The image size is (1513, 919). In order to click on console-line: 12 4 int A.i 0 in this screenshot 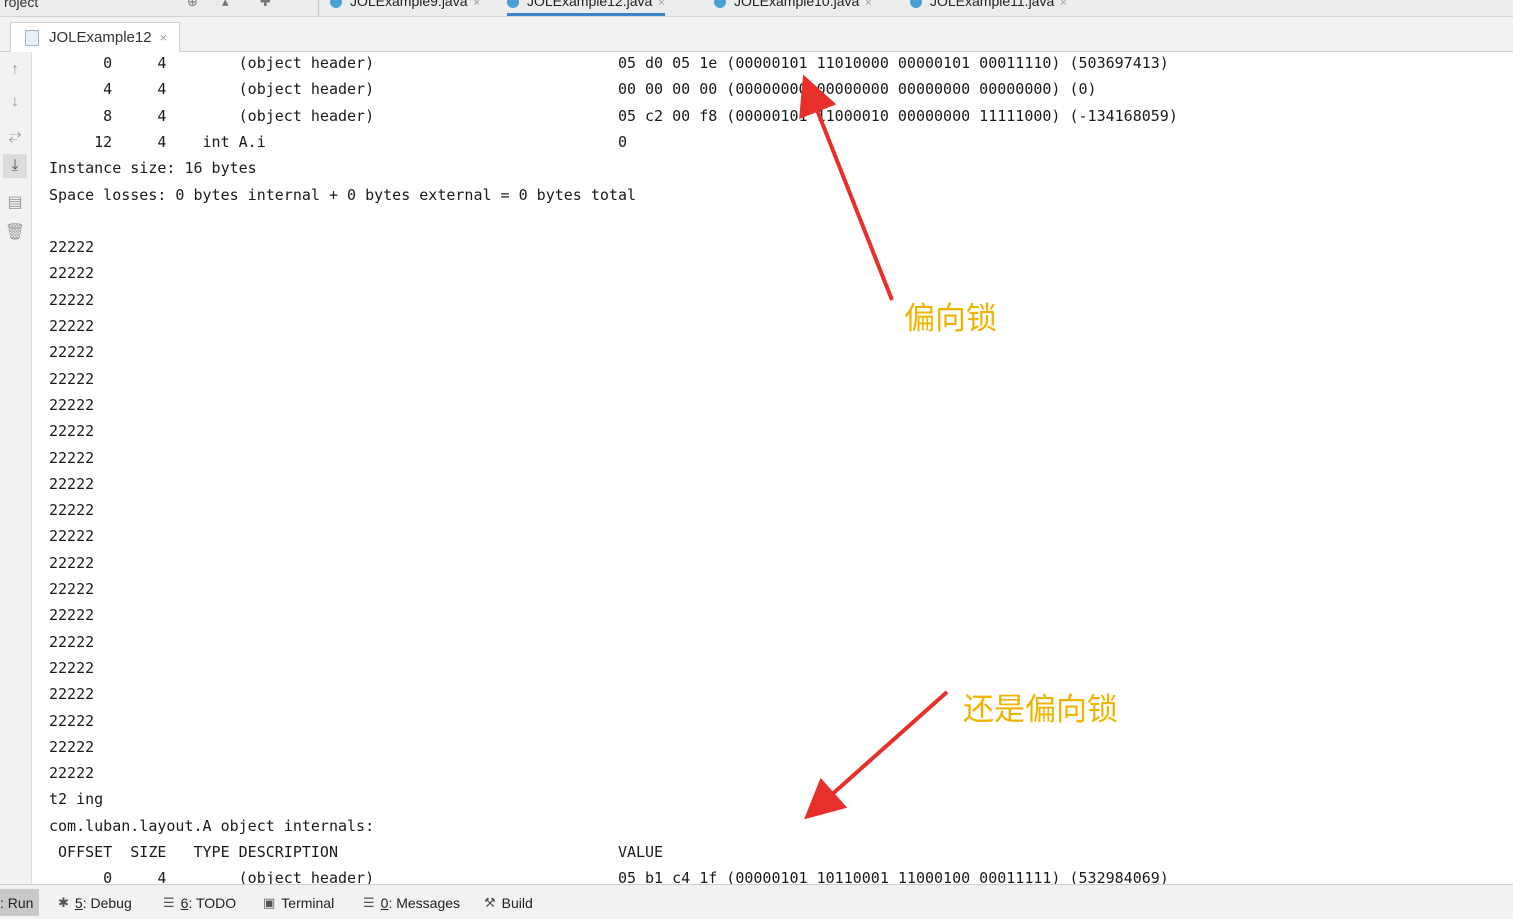, I will do `click(338, 141)`.